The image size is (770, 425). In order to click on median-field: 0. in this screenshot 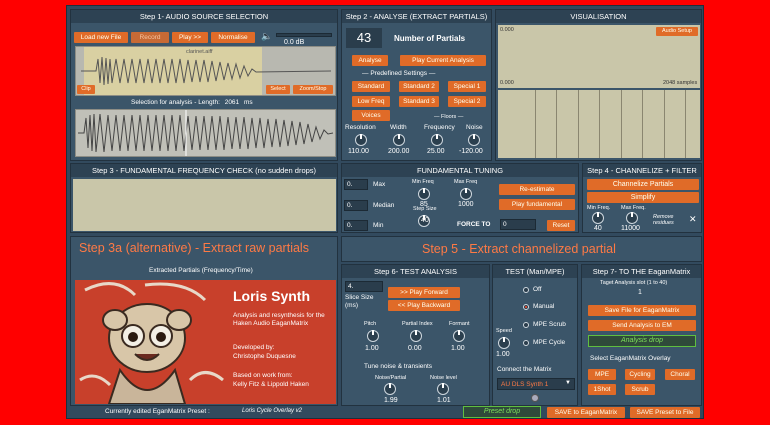, I will do `click(356, 205)`.